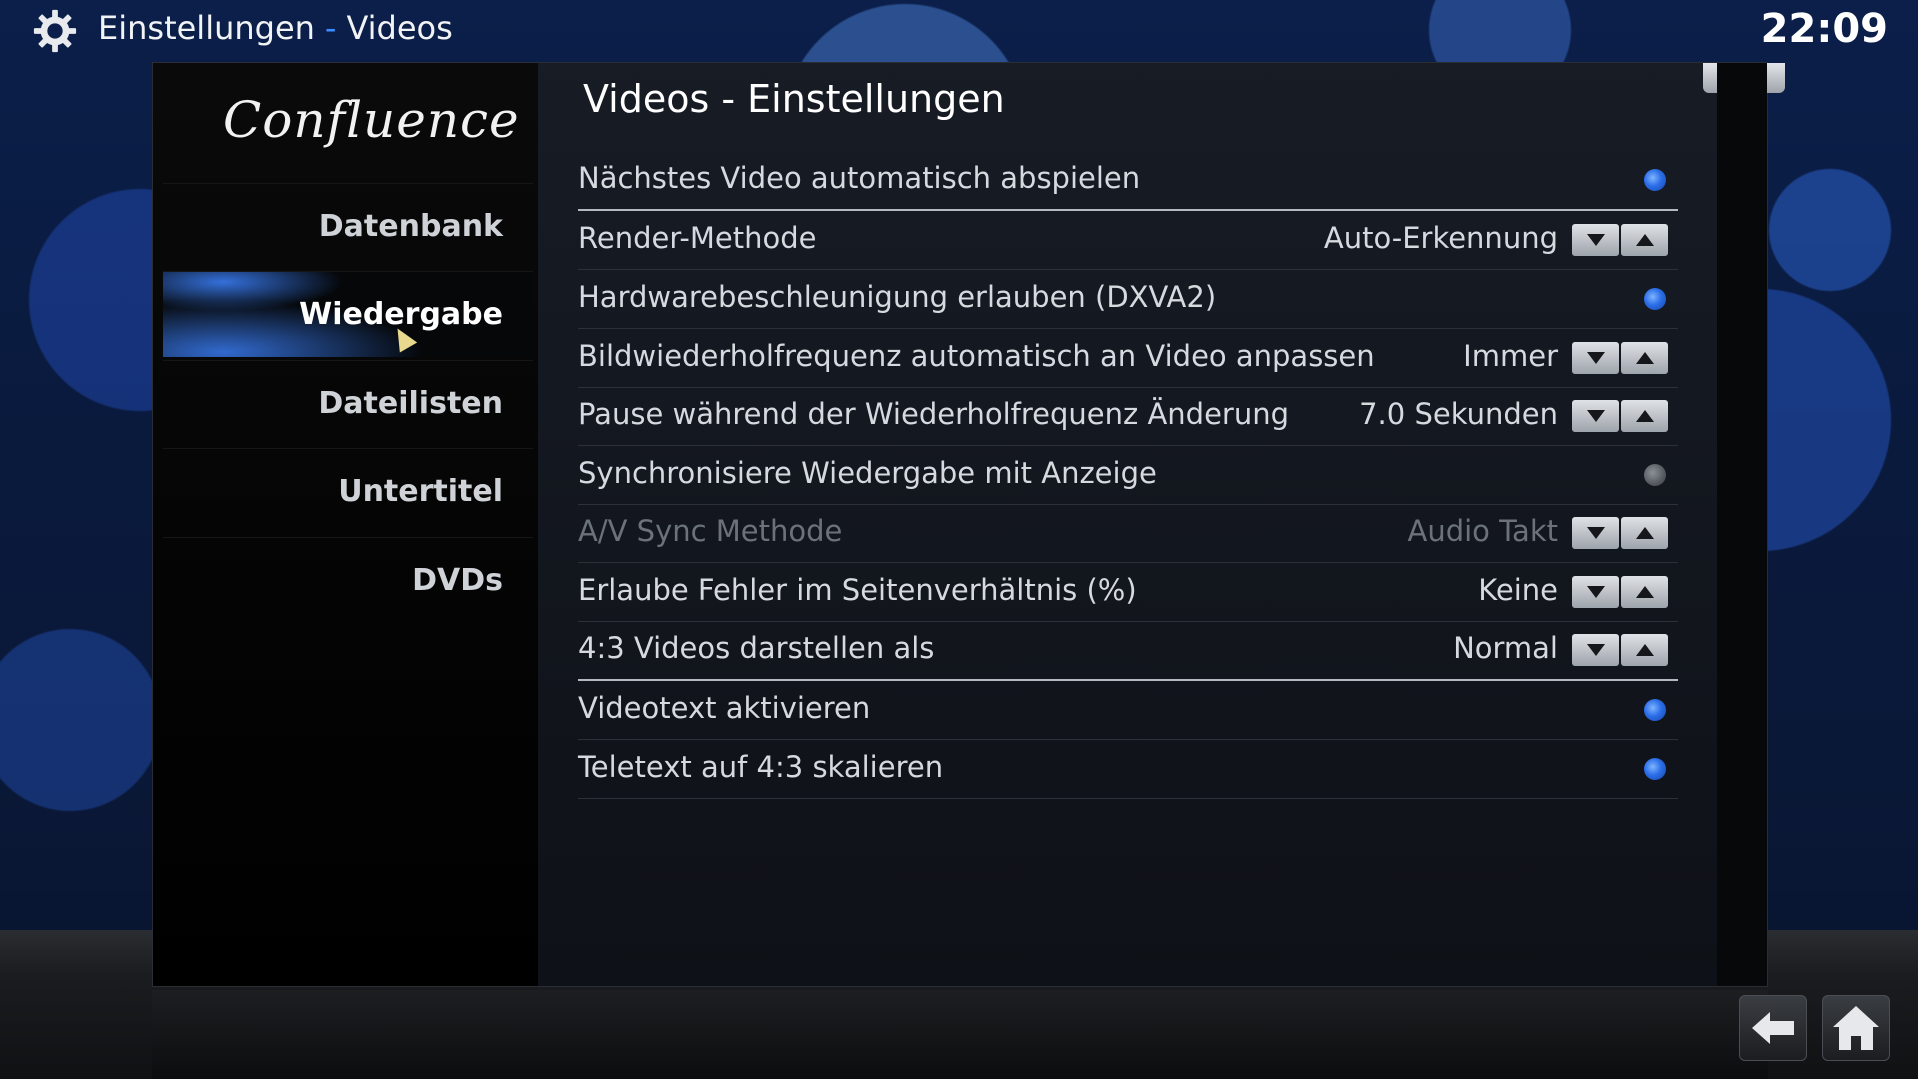  What do you see at coordinates (348, 226) in the screenshot?
I see `sidebar-item-datenbank: Datenbank` at bounding box center [348, 226].